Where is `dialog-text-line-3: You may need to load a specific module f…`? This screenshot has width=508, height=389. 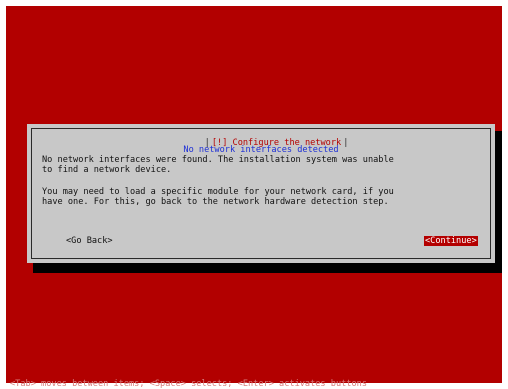 dialog-text-line-3: You may need to load a specific module f… is located at coordinates (218, 192).